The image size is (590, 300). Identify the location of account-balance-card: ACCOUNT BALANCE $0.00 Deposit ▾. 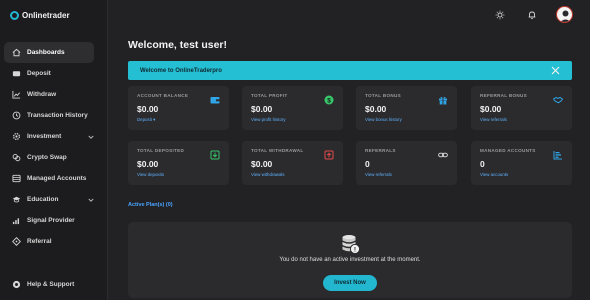
(178, 108).